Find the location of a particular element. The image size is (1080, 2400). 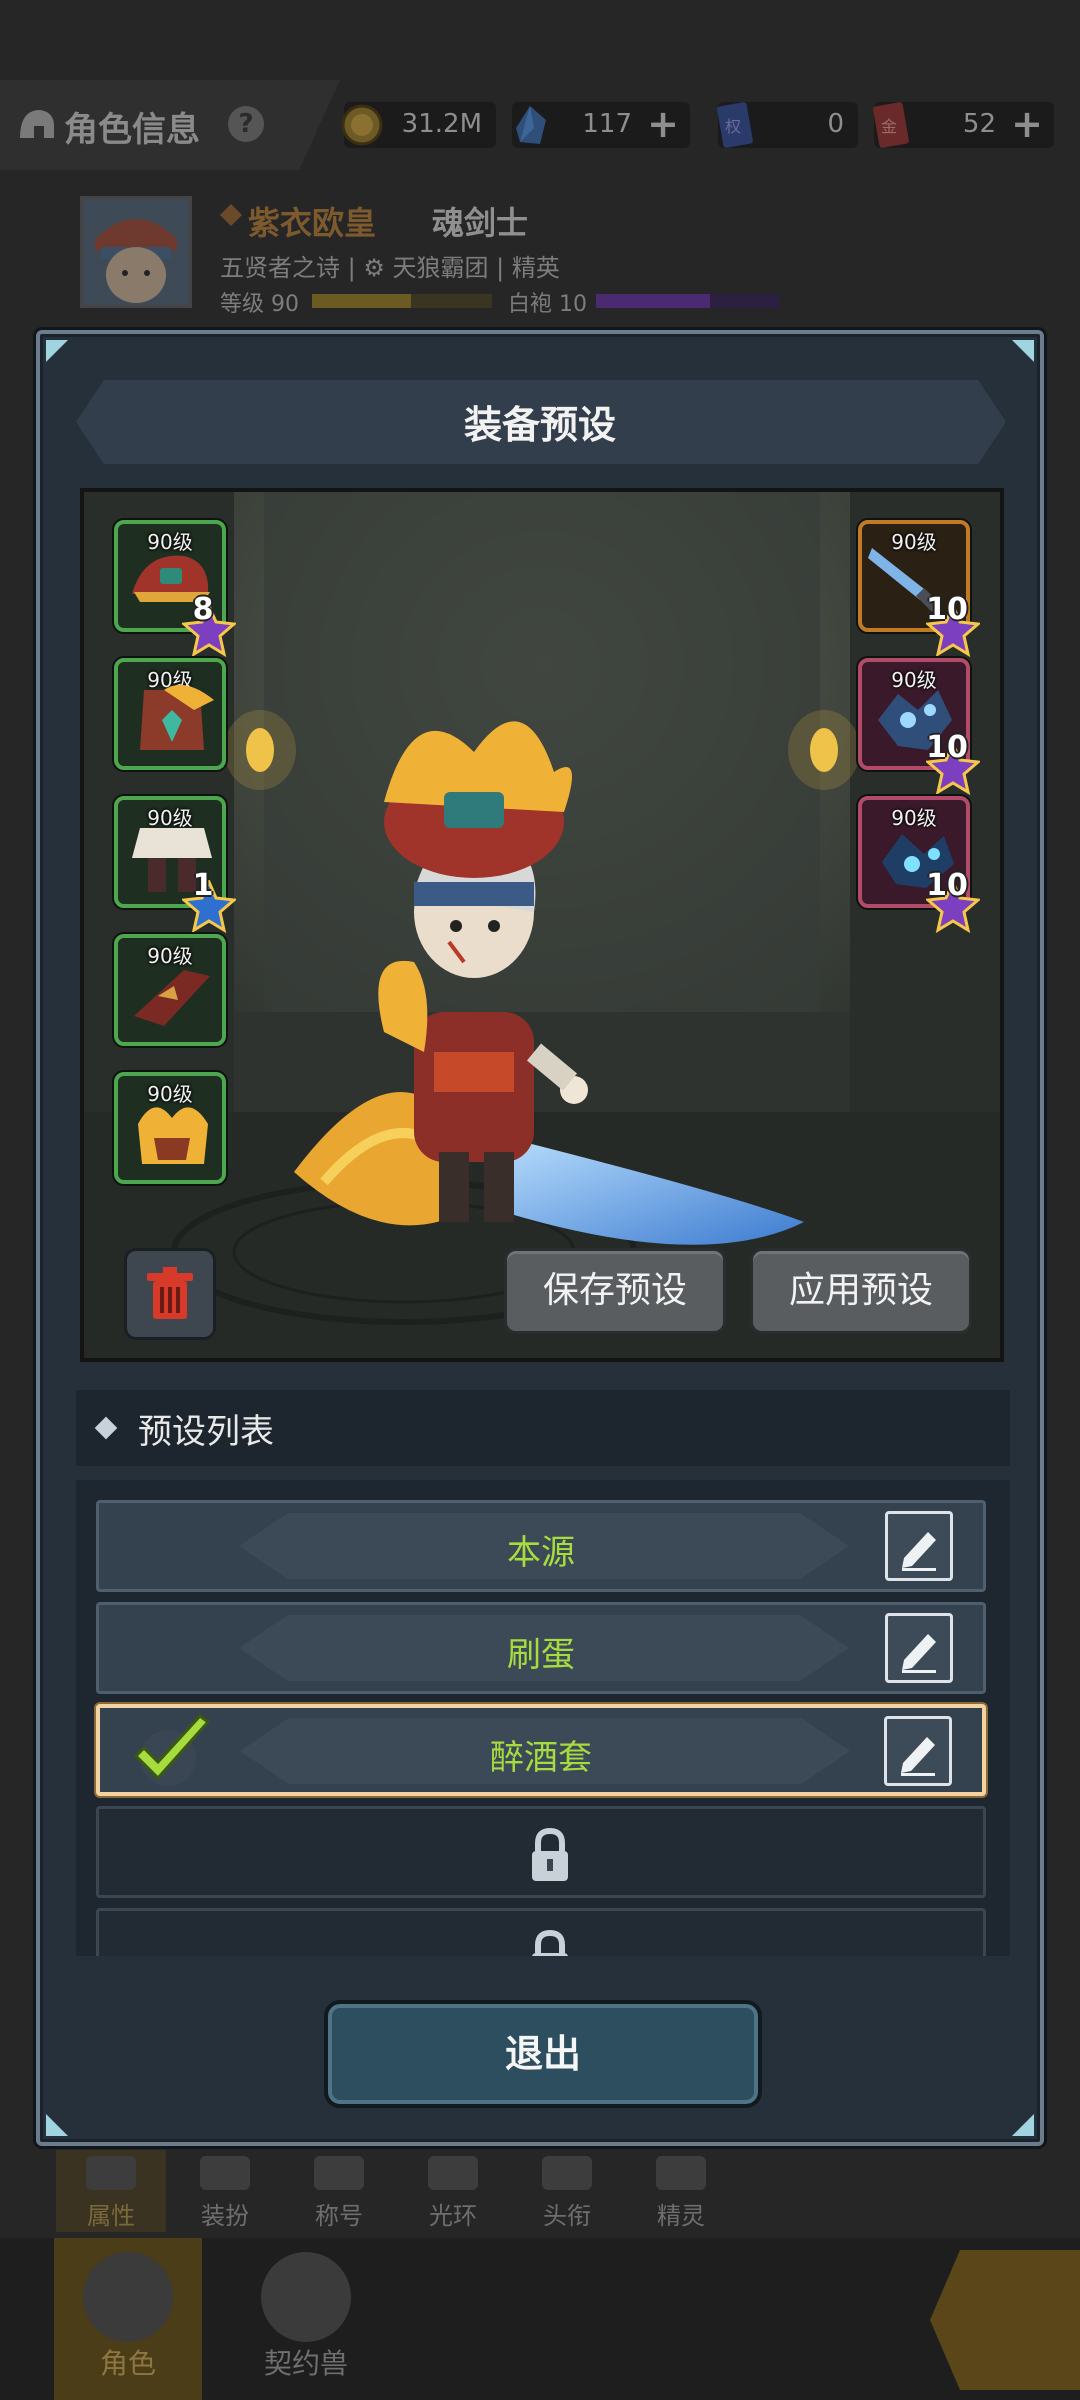

equipment-slot-accessory-1: 90级 10 is located at coordinates (919, 727).